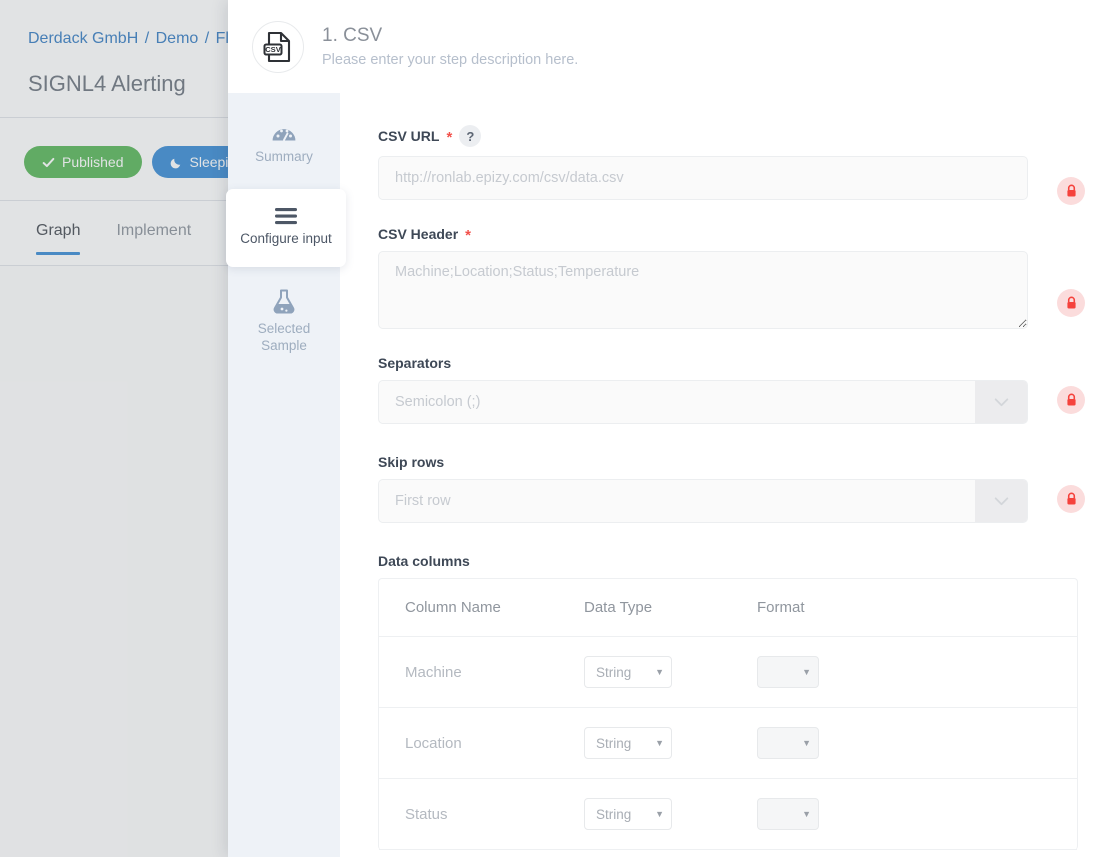 The width and height of the screenshot is (1110, 857). Describe the element at coordinates (481, 608) in the screenshot. I see `column-header-name: Column Name` at that location.